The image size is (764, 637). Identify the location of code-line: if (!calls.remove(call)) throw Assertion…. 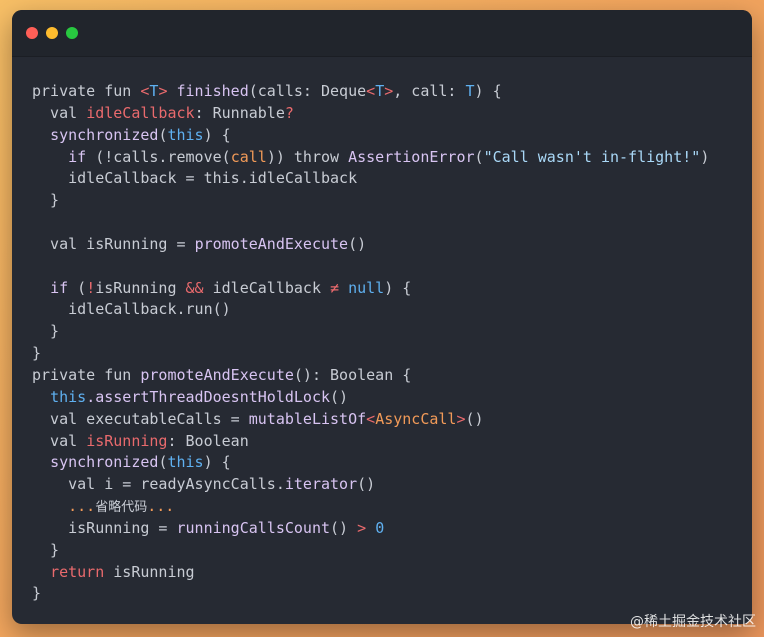
(392, 158).